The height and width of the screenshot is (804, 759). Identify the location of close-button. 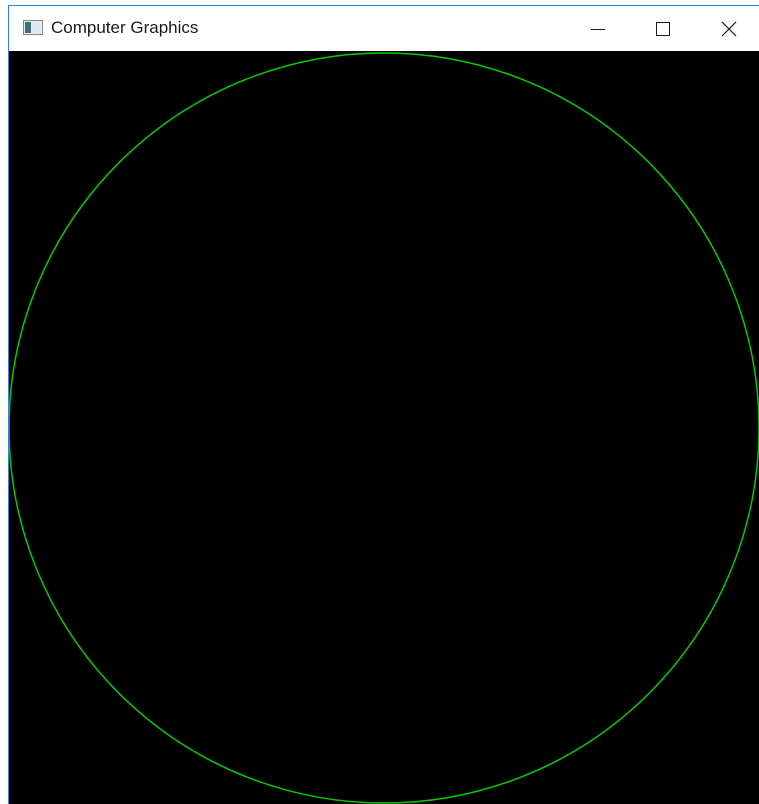
(729, 28).